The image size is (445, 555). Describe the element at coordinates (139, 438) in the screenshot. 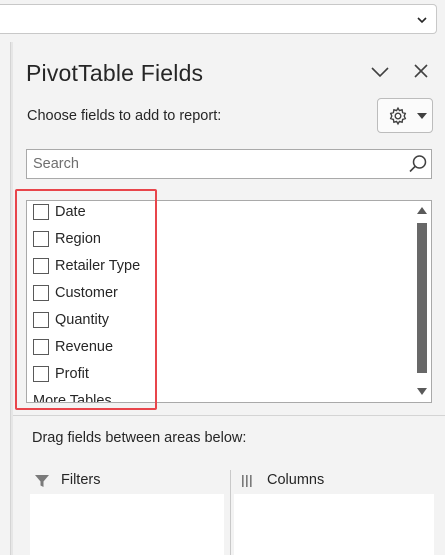

I see `drag-fields-label: Drag fields between areas below:` at that location.